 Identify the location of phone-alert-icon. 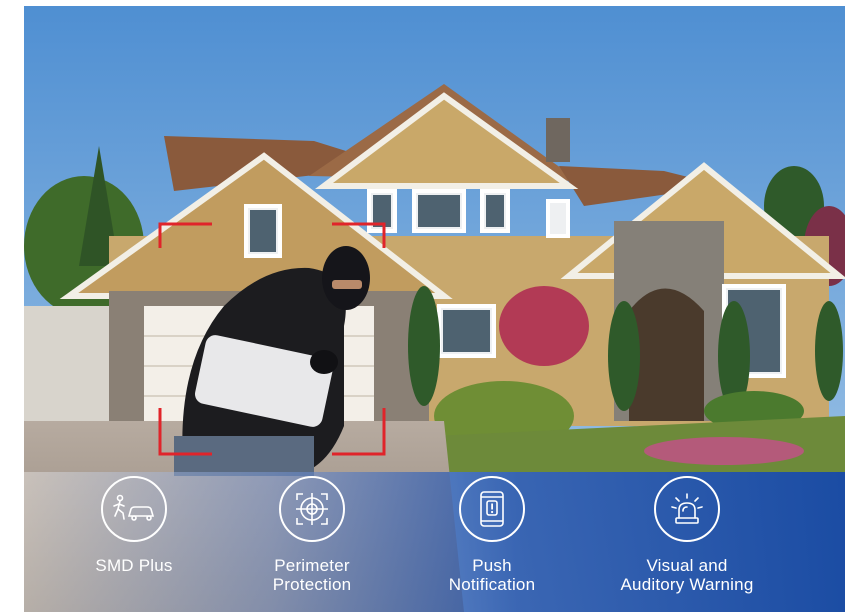
(492, 509).